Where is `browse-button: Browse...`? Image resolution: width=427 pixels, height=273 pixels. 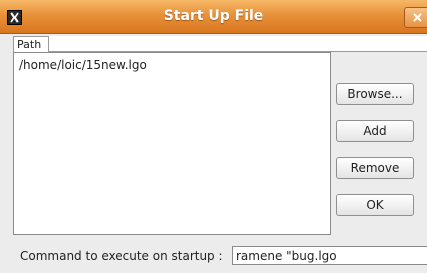
browse-button: Browse... is located at coordinates (375, 94).